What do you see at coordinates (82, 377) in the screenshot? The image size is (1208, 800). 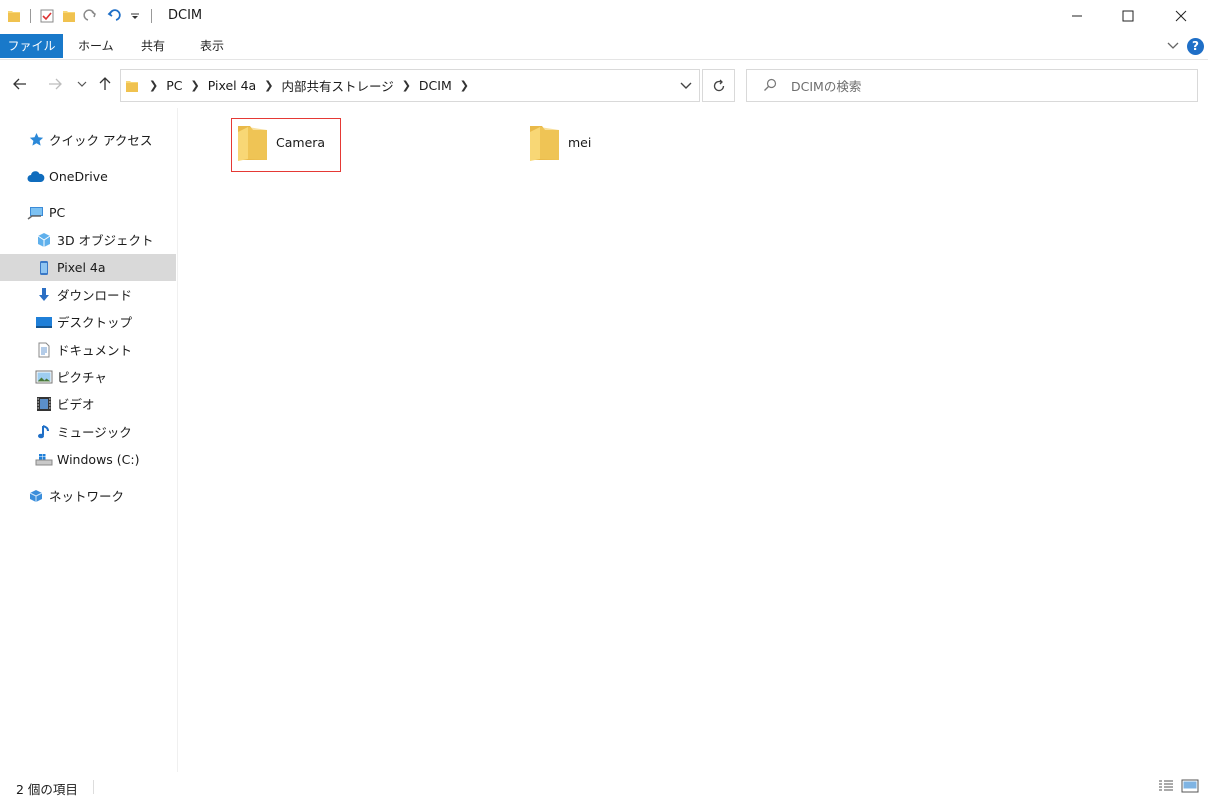 I see `nav-item-label: ピクチャ` at bounding box center [82, 377].